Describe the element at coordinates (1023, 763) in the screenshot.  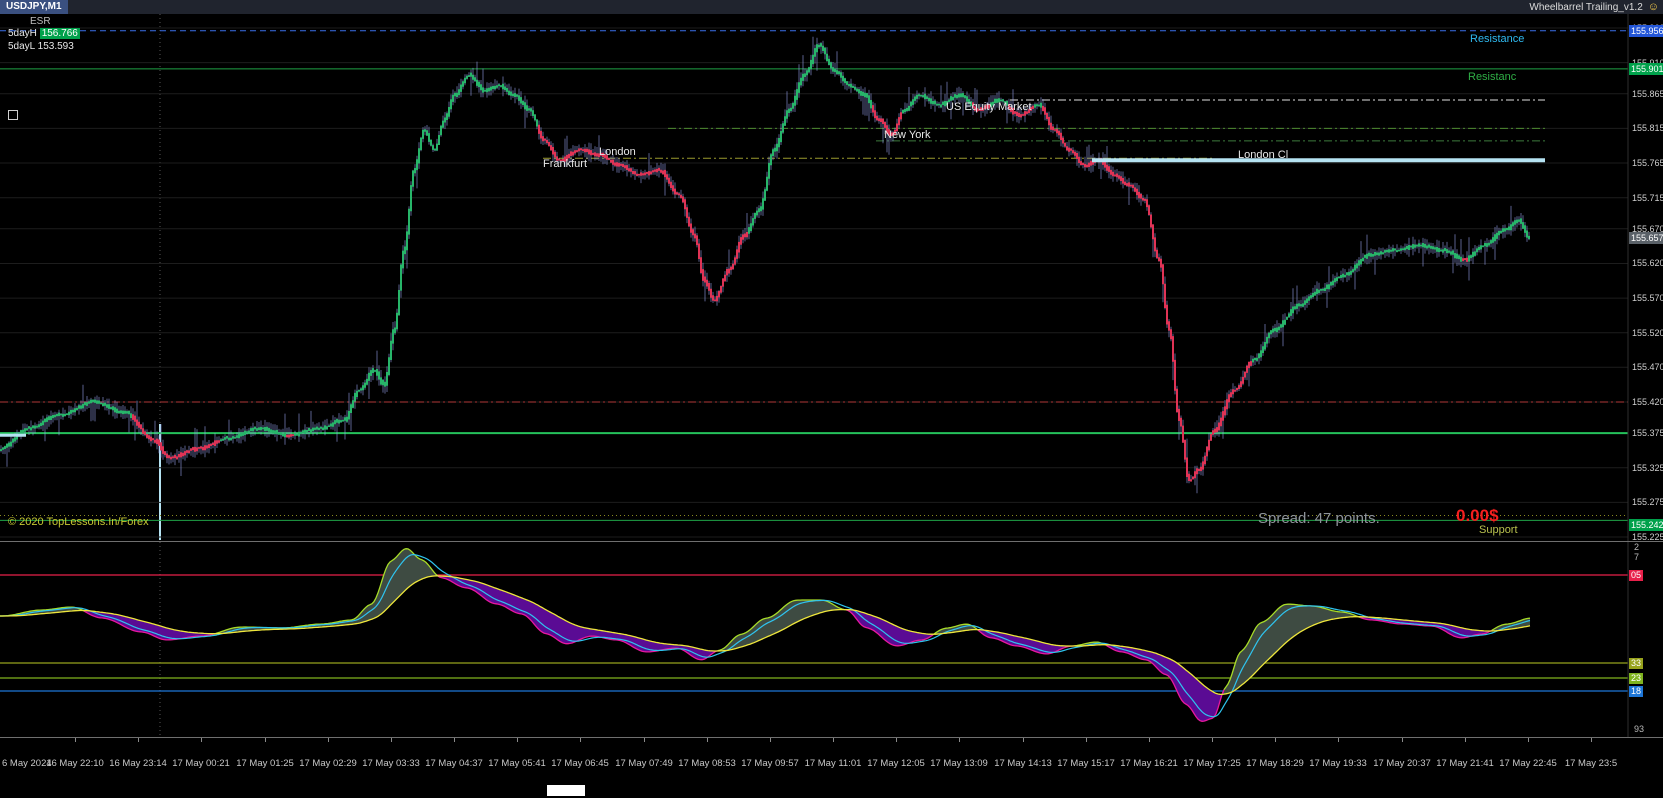
I see `time-axis-label: 17 May 14:13` at that location.